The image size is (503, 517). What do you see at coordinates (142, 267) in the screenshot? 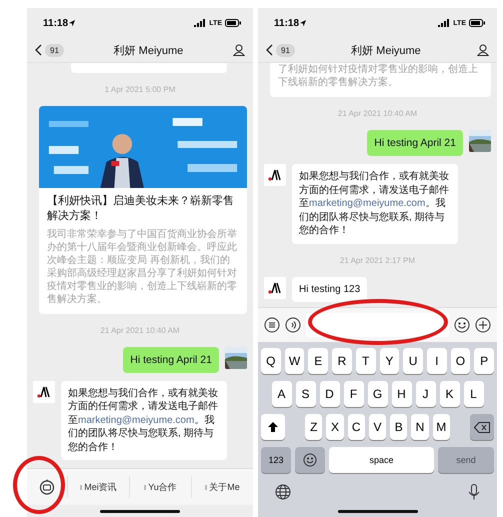
I see `article-summary: 我司非常荣幸参与了中国百货商业协会所举办的第十八届年会暨商业创新峰会。呼应此次峰会主题：顺应变局 再创新机，我们的采购部高级经理赵家昌分享了利妍如何针对疫情对零售业的影响，创造上下线崭新的零售解决方案。` at bounding box center [142, 267].